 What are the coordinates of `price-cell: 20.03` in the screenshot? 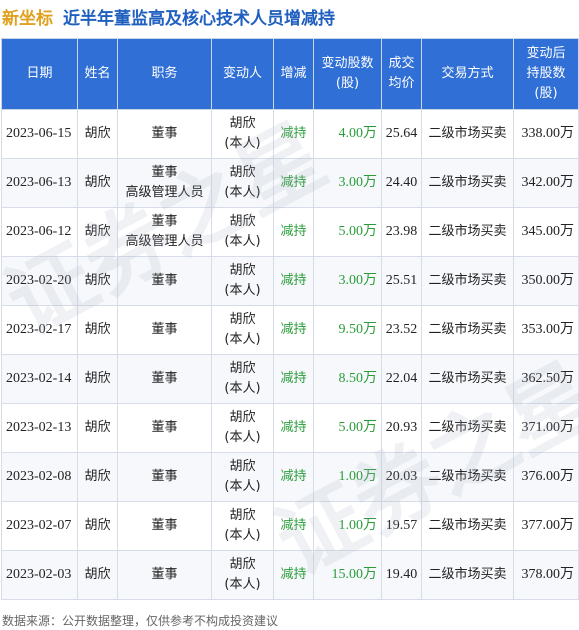 It's located at (401, 477).